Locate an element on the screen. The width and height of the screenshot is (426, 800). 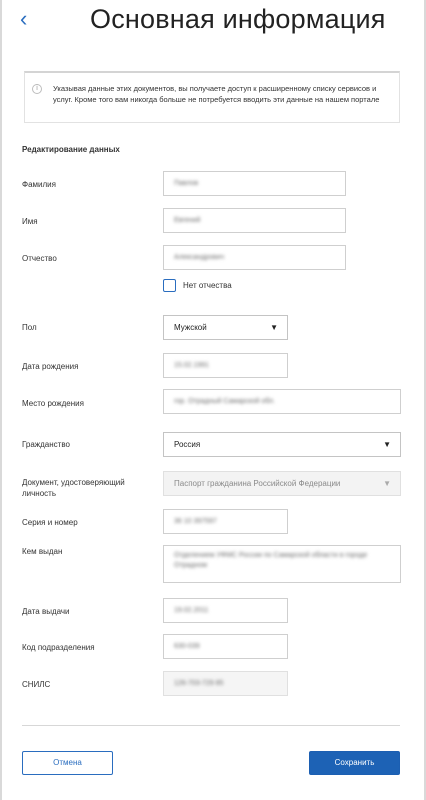
birth-date-input: 15.02.1991 is located at coordinates (225, 365).